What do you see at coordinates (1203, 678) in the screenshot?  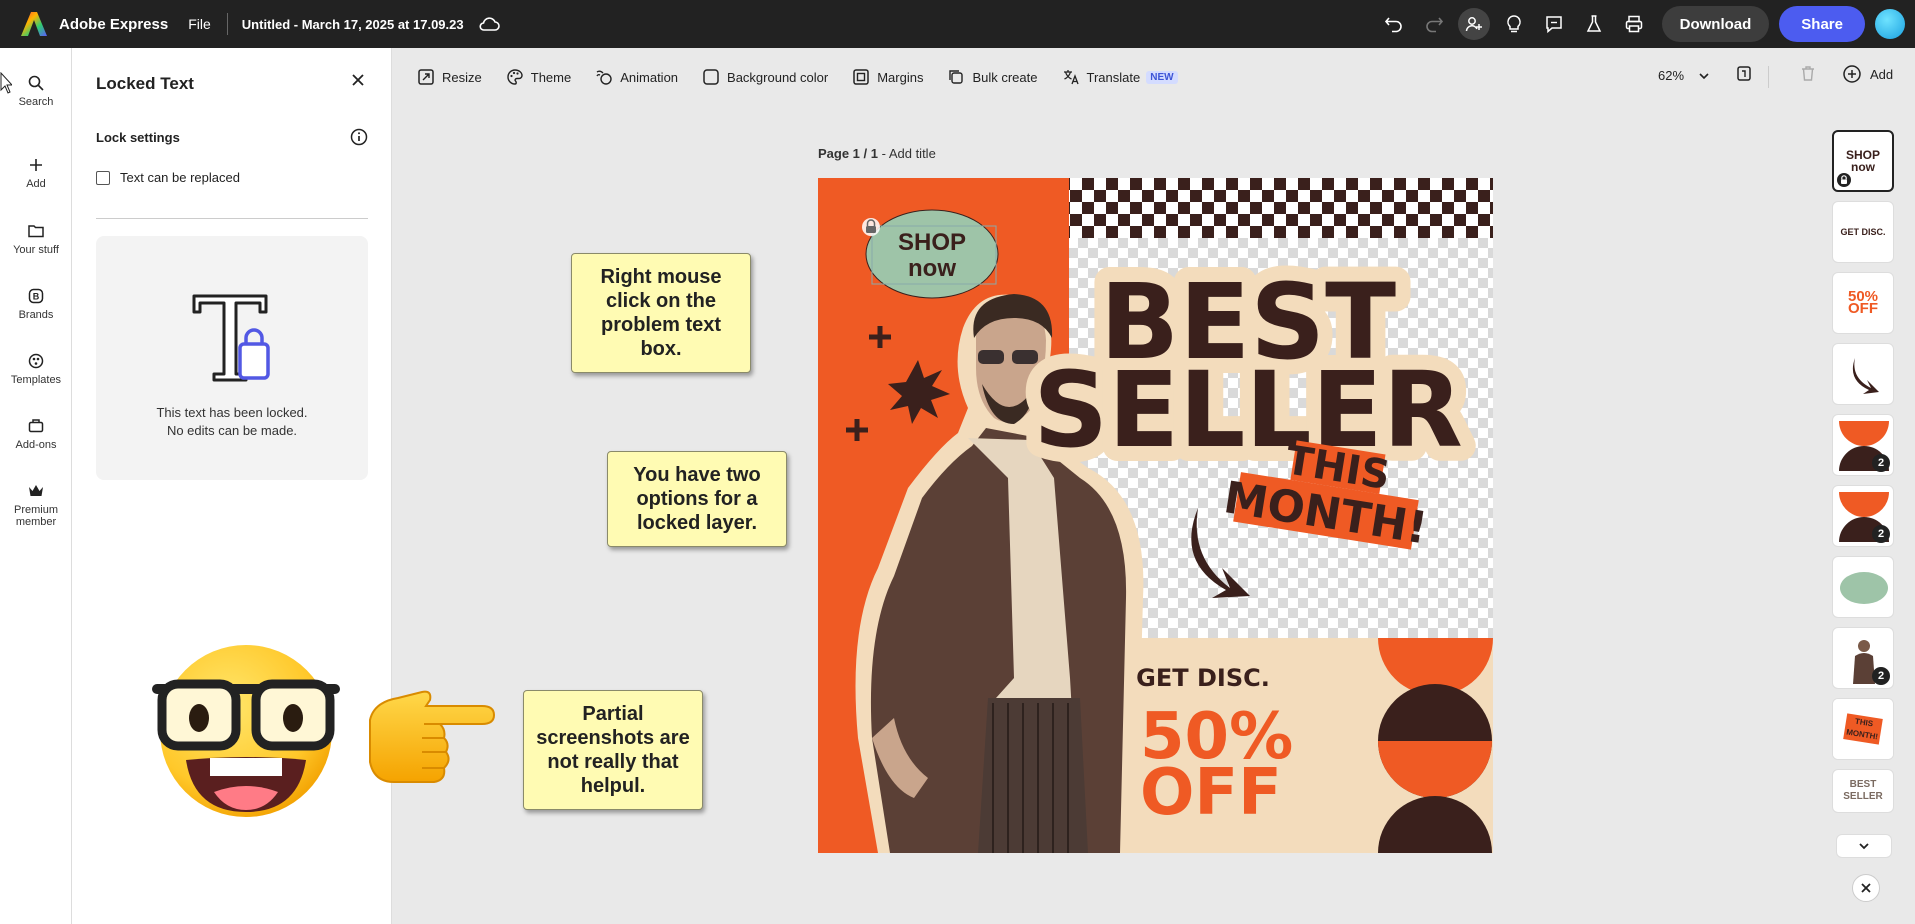 I see `get-disc-text: GET DISC.` at bounding box center [1203, 678].